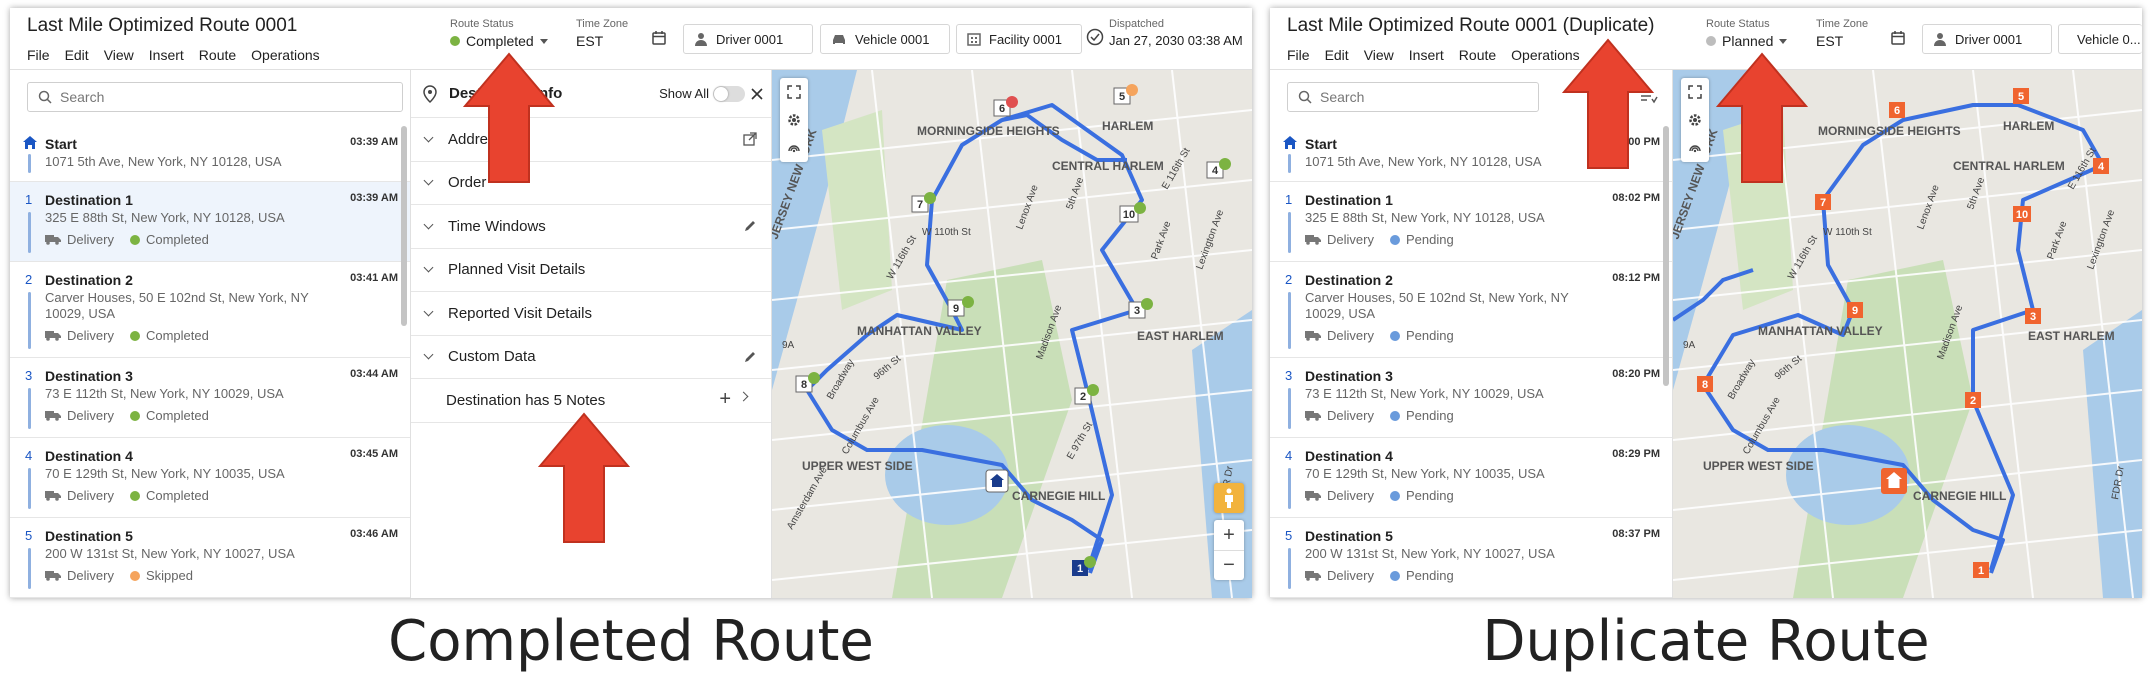 The height and width of the screenshot is (684, 2152). What do you see at coordinates (1229, 565) in the screenshot?
I see `zoom-out-button: −` at bounding box center [1229, 565].